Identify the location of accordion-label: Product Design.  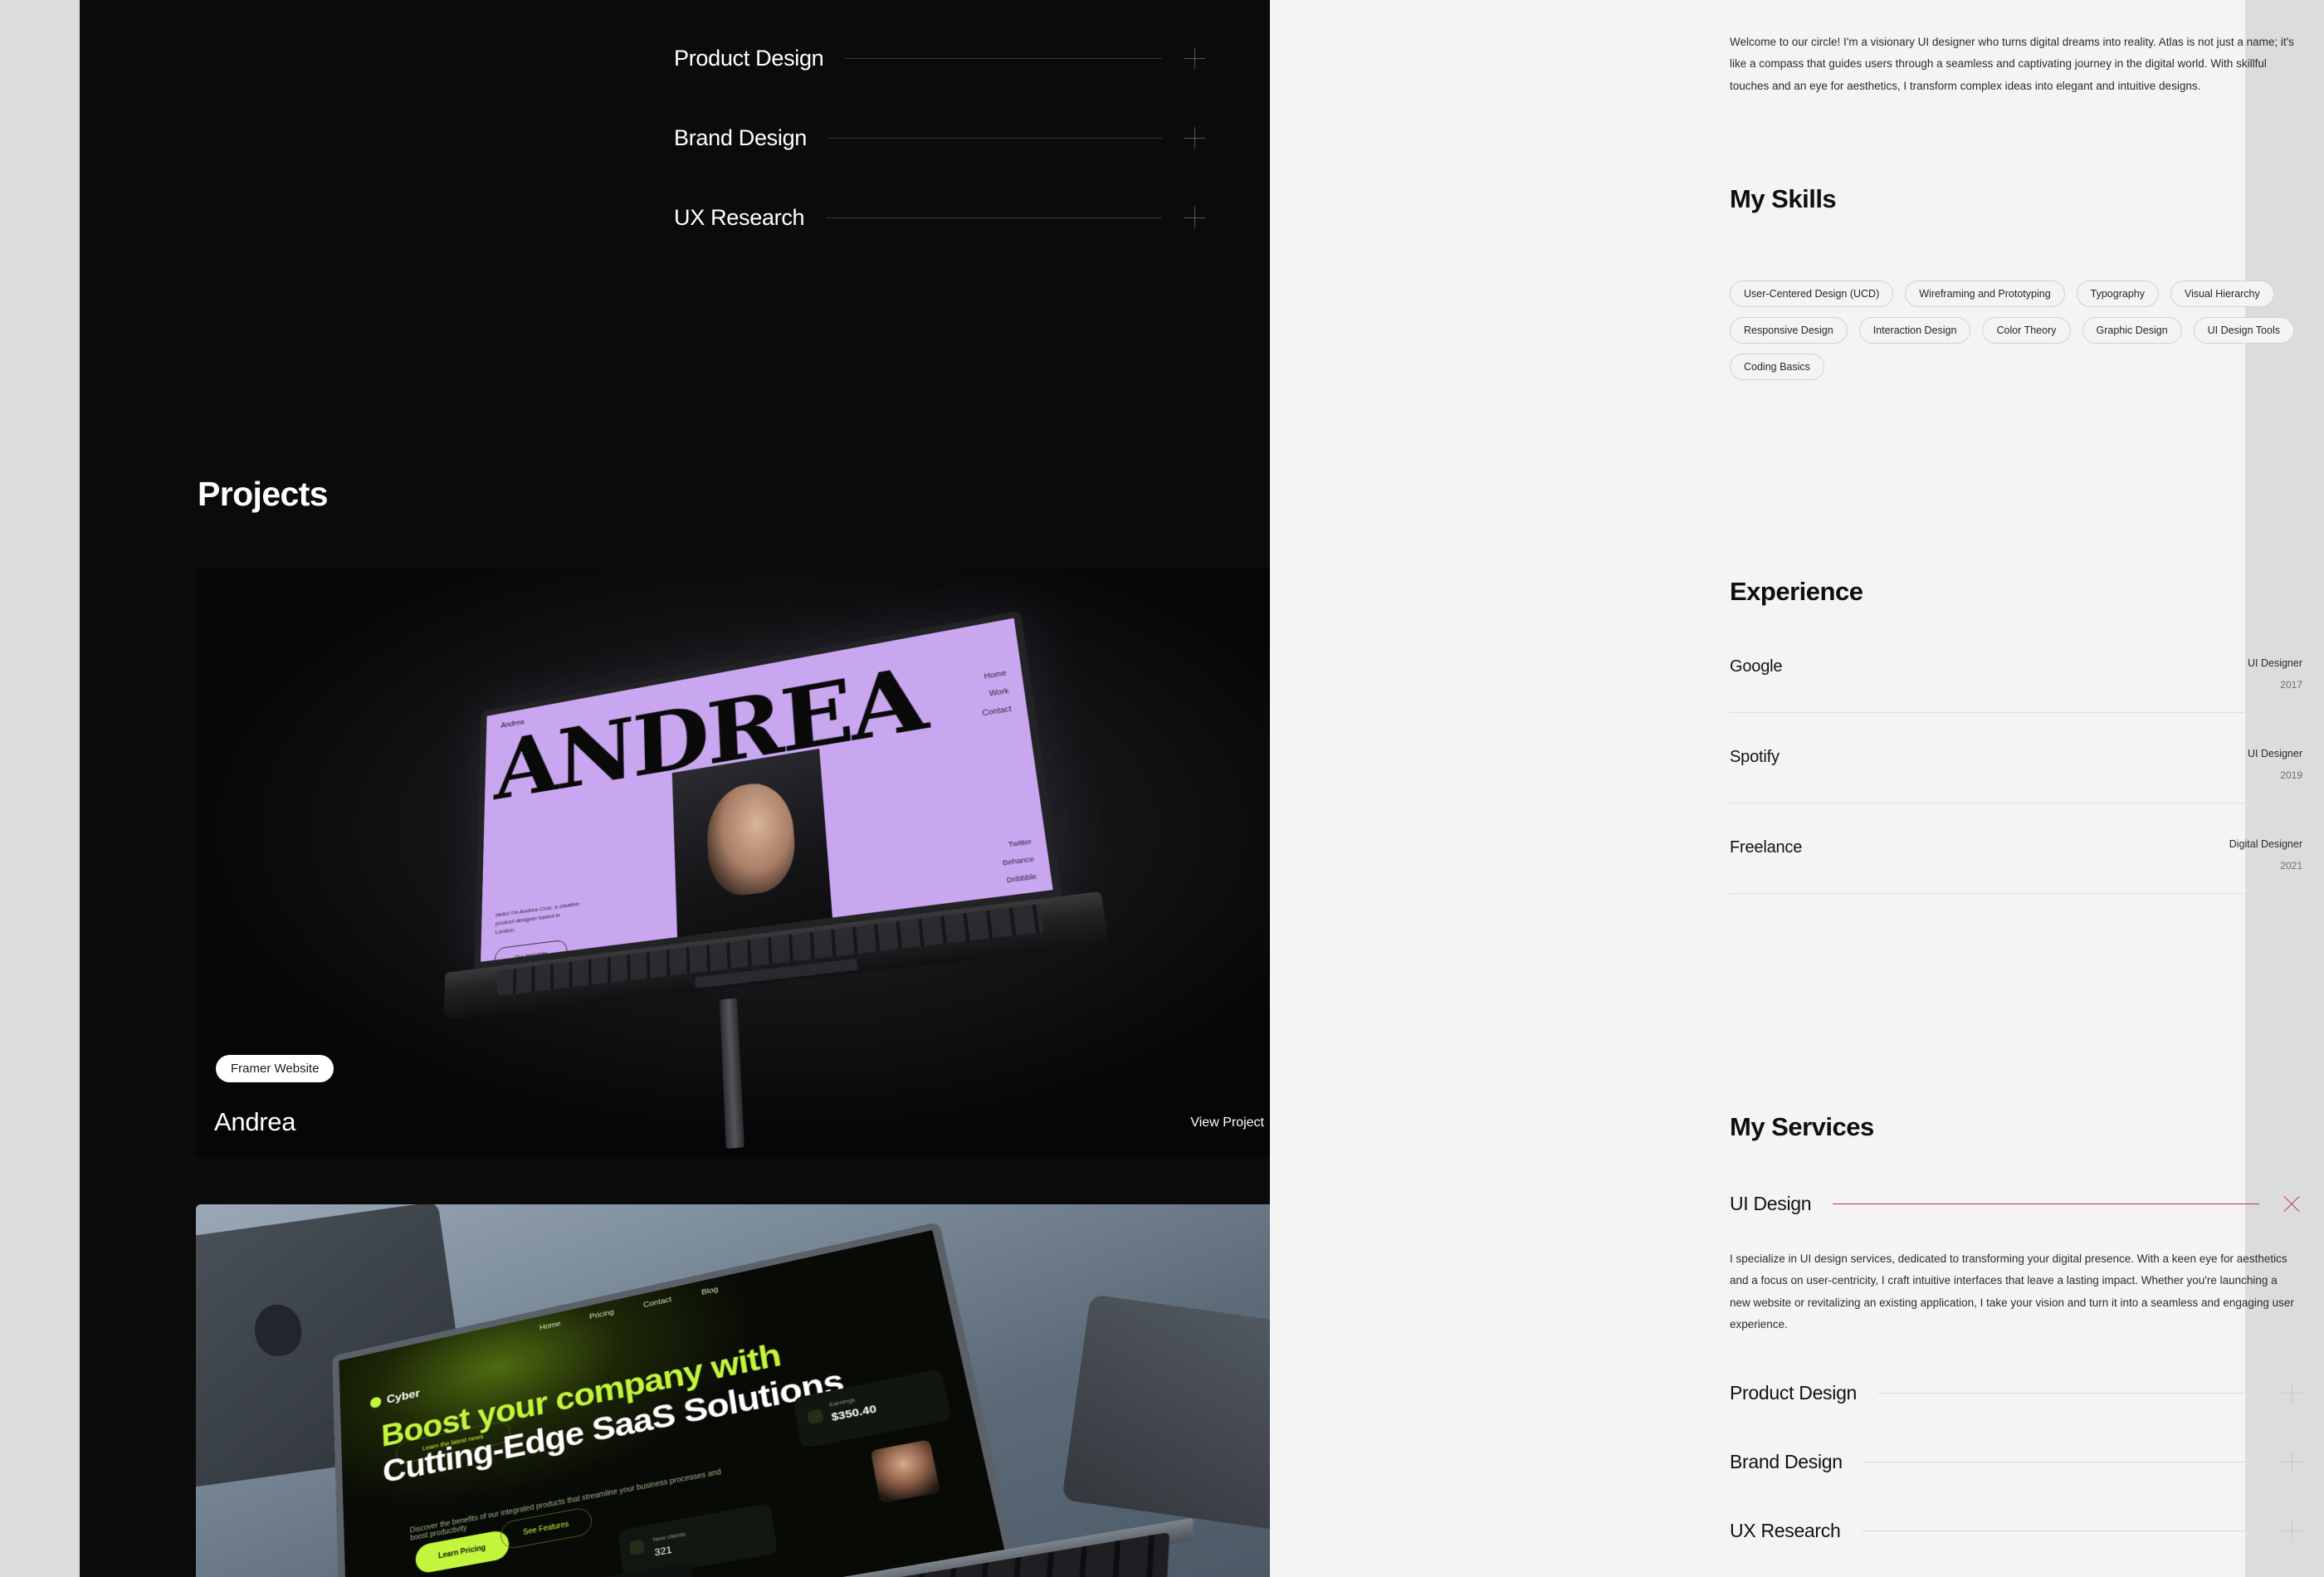
(749, 58).